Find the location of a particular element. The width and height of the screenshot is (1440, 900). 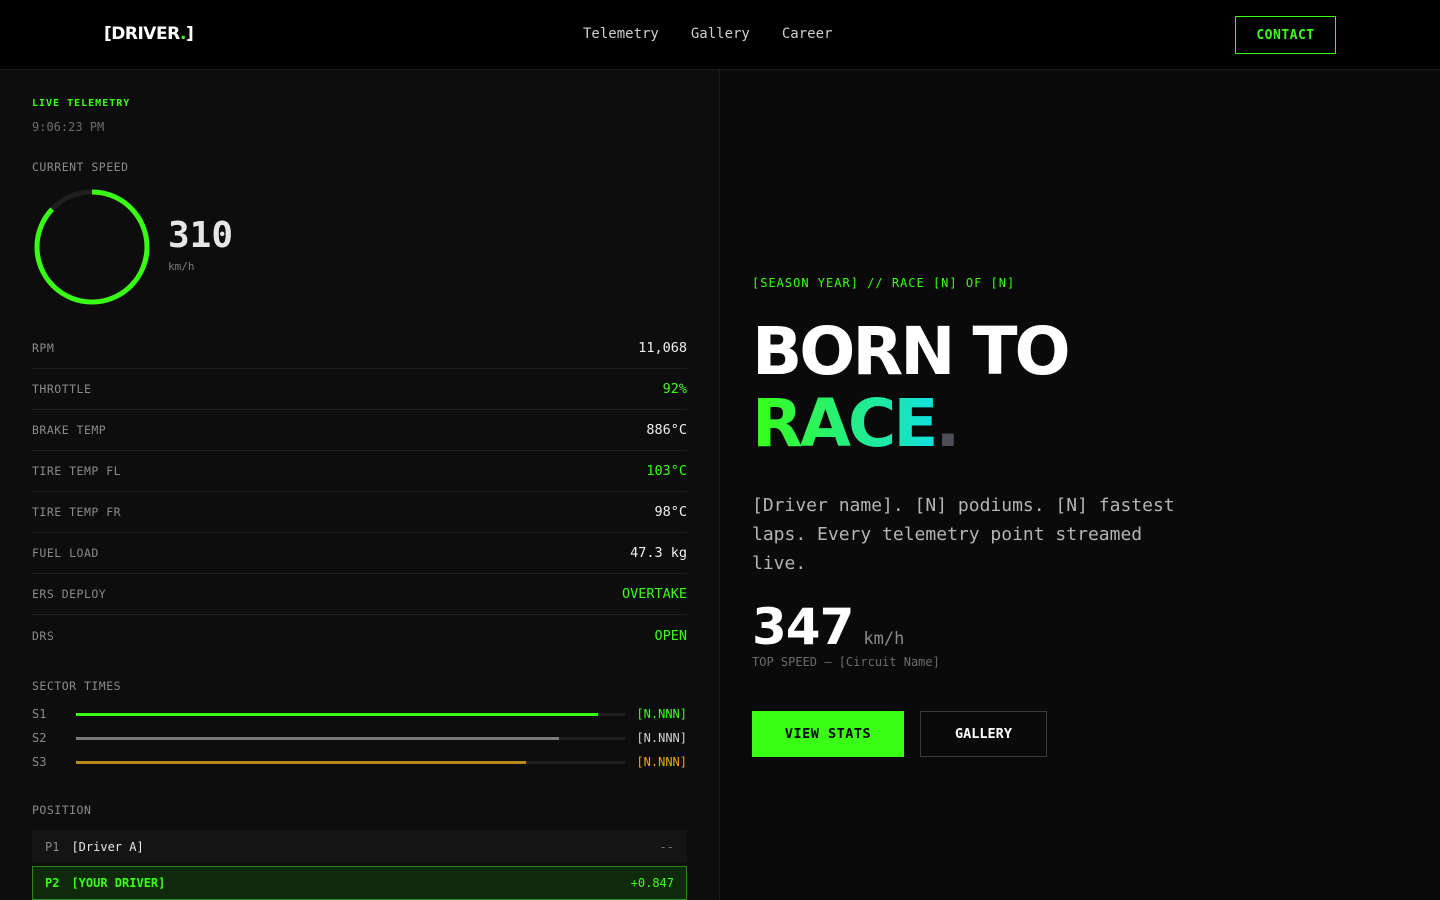

position-row: P1 [Driver A] -- is located at coordinates (359, 846).